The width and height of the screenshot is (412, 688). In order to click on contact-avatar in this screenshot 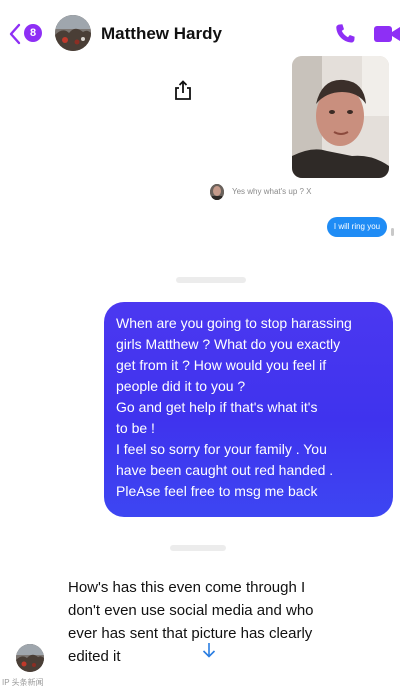, I will do `click(73, 33)`.